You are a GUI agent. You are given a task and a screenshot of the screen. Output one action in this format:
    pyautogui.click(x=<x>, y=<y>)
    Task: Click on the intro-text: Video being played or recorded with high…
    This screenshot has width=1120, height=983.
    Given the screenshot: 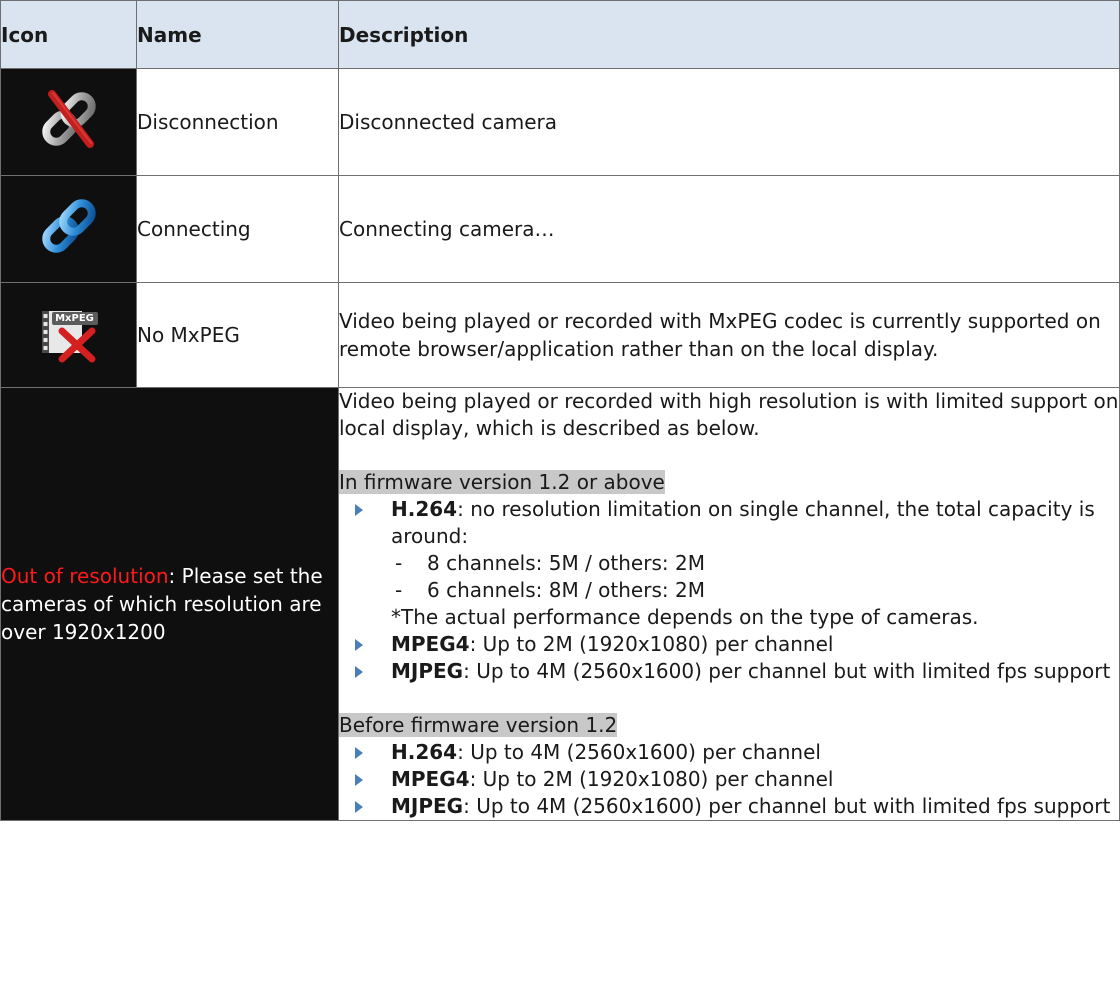 What is the action you would take?
    pyautogui.click(x=729, y=414)
    